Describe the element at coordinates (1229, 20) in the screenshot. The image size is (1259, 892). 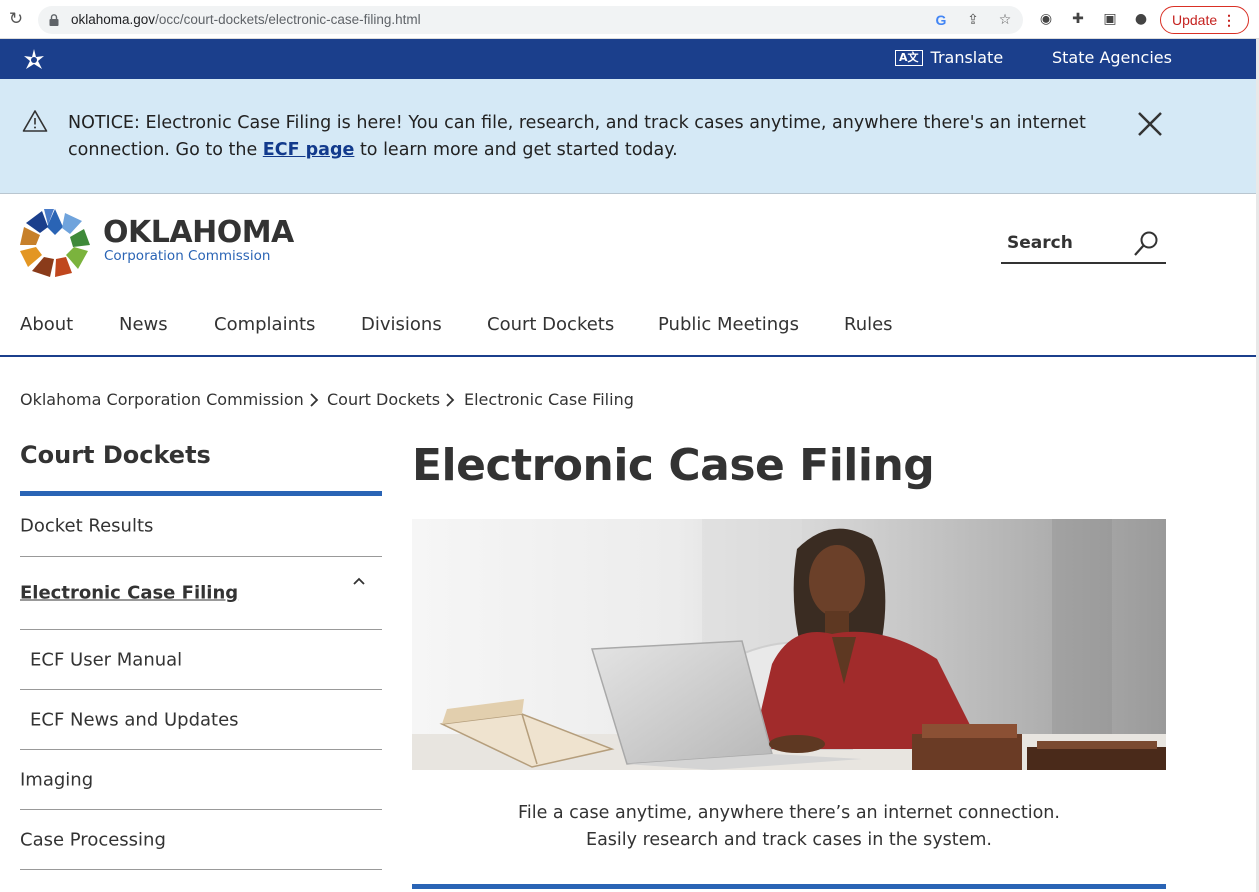
I see `menu-dots-icon: ⋮` at that location.